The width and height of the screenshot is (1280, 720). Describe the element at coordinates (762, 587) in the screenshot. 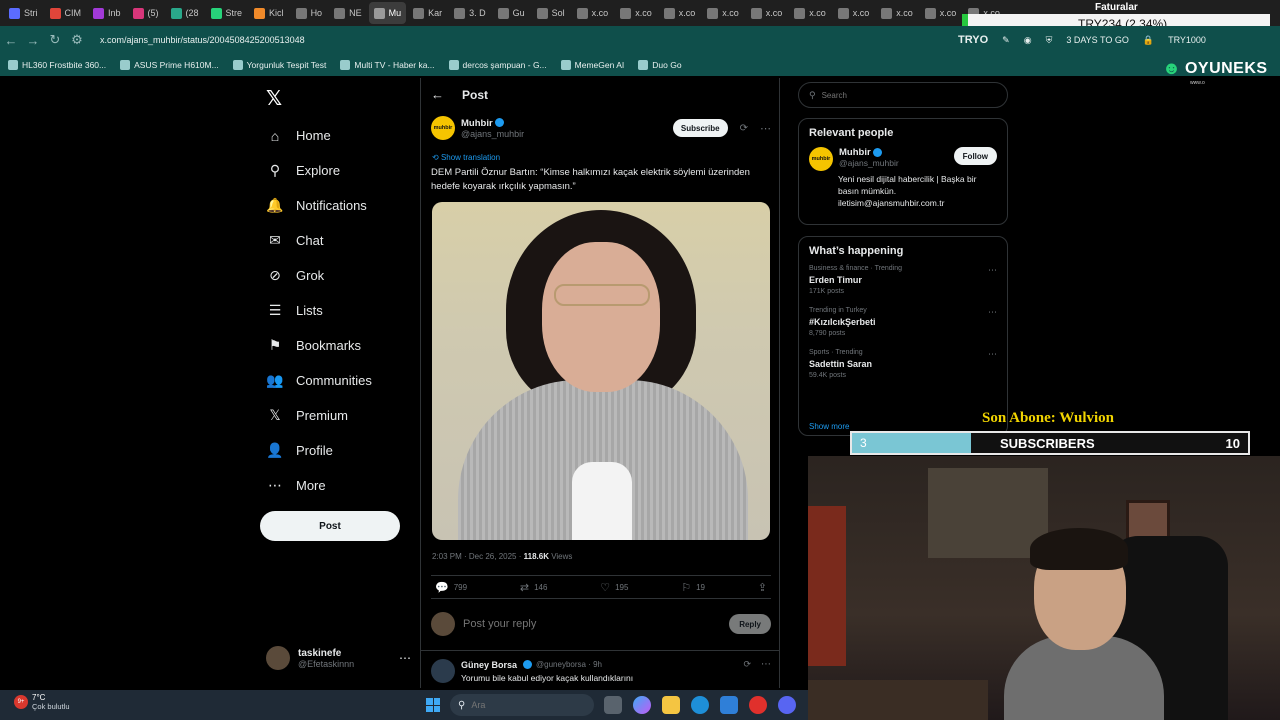

I see `share-action: ⇪` at that location.